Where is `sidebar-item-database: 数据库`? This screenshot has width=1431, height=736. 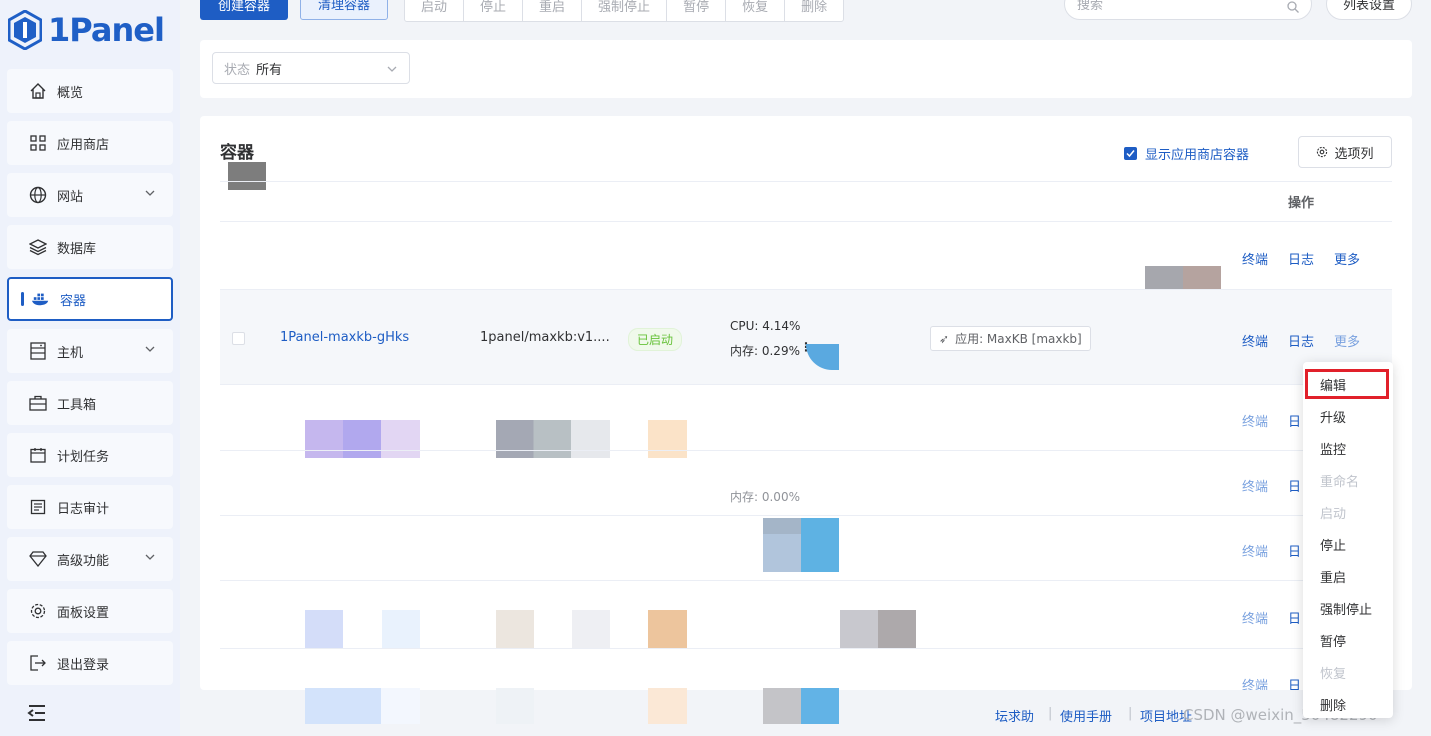
sidebar-item-database: 数据库 is located at coordinates (90, 247).